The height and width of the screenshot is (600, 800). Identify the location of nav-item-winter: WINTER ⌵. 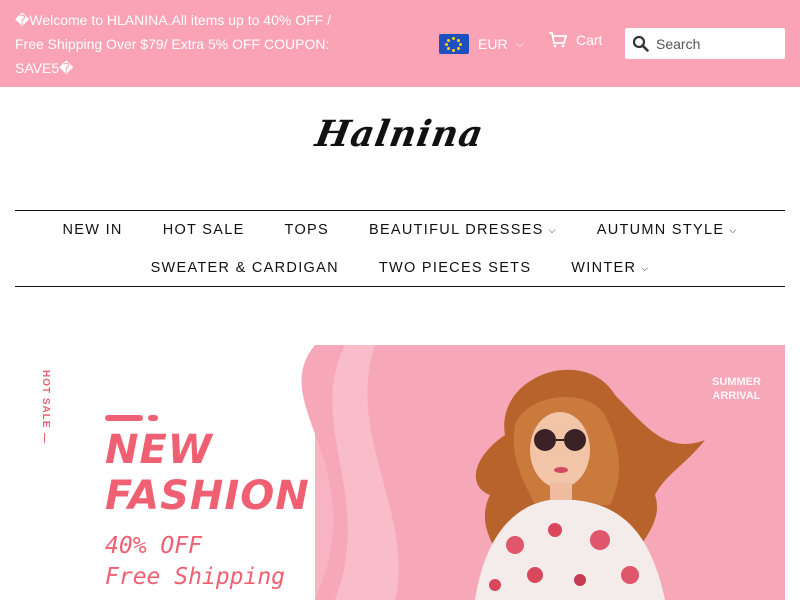
(610, 268).